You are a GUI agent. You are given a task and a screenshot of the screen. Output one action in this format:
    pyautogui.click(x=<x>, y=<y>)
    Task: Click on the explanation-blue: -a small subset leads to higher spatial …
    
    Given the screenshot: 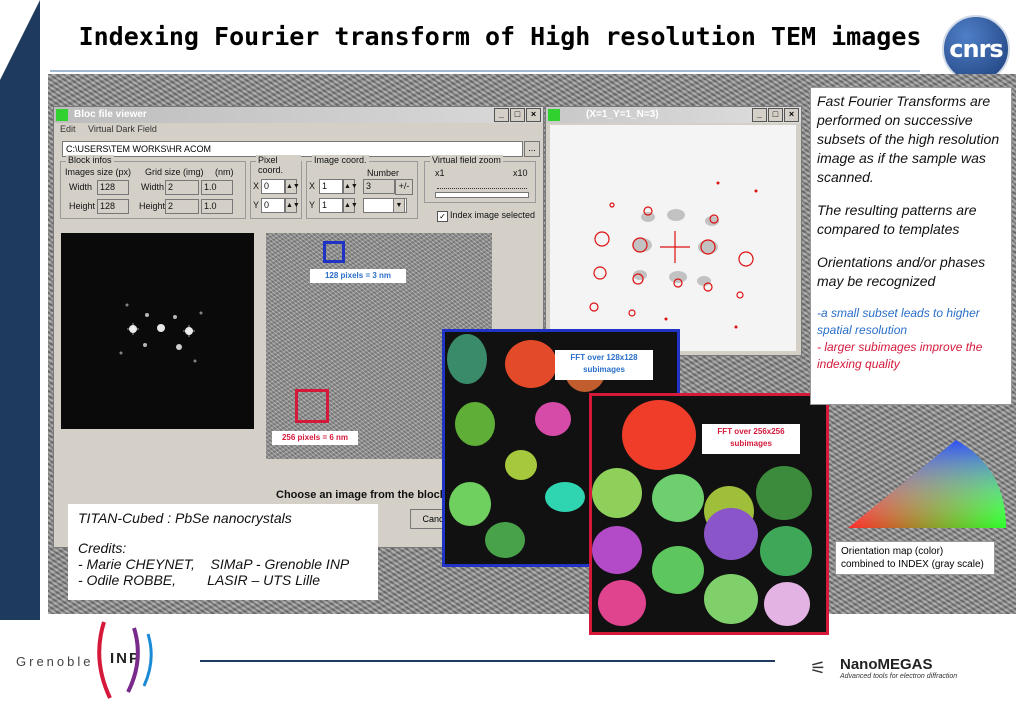 What is the action you would take?
    pyautogui.click(x=898, y=321)
    